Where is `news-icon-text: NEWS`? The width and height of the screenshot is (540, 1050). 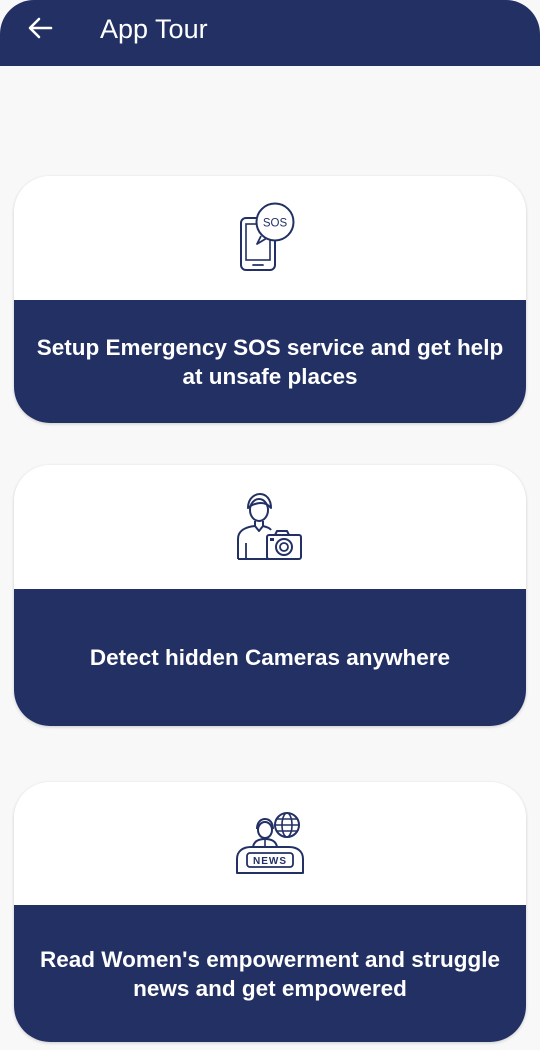
news-icon-text: NEWS is located at coordinates (270, 861).